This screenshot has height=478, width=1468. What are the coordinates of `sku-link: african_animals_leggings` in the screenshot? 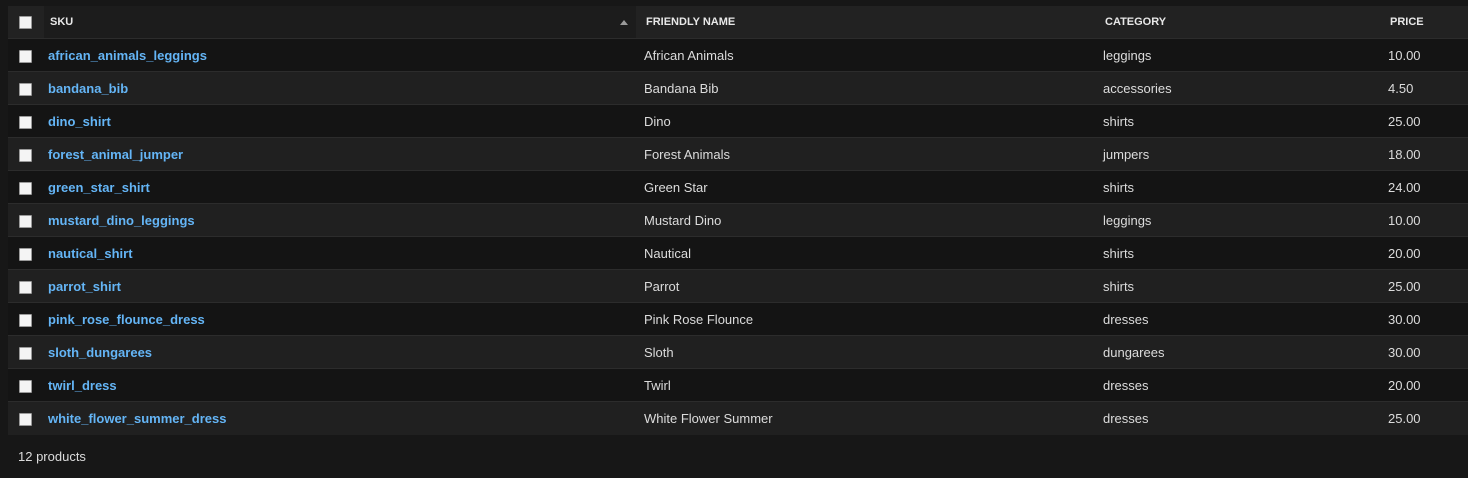 It's located at (127, 55).